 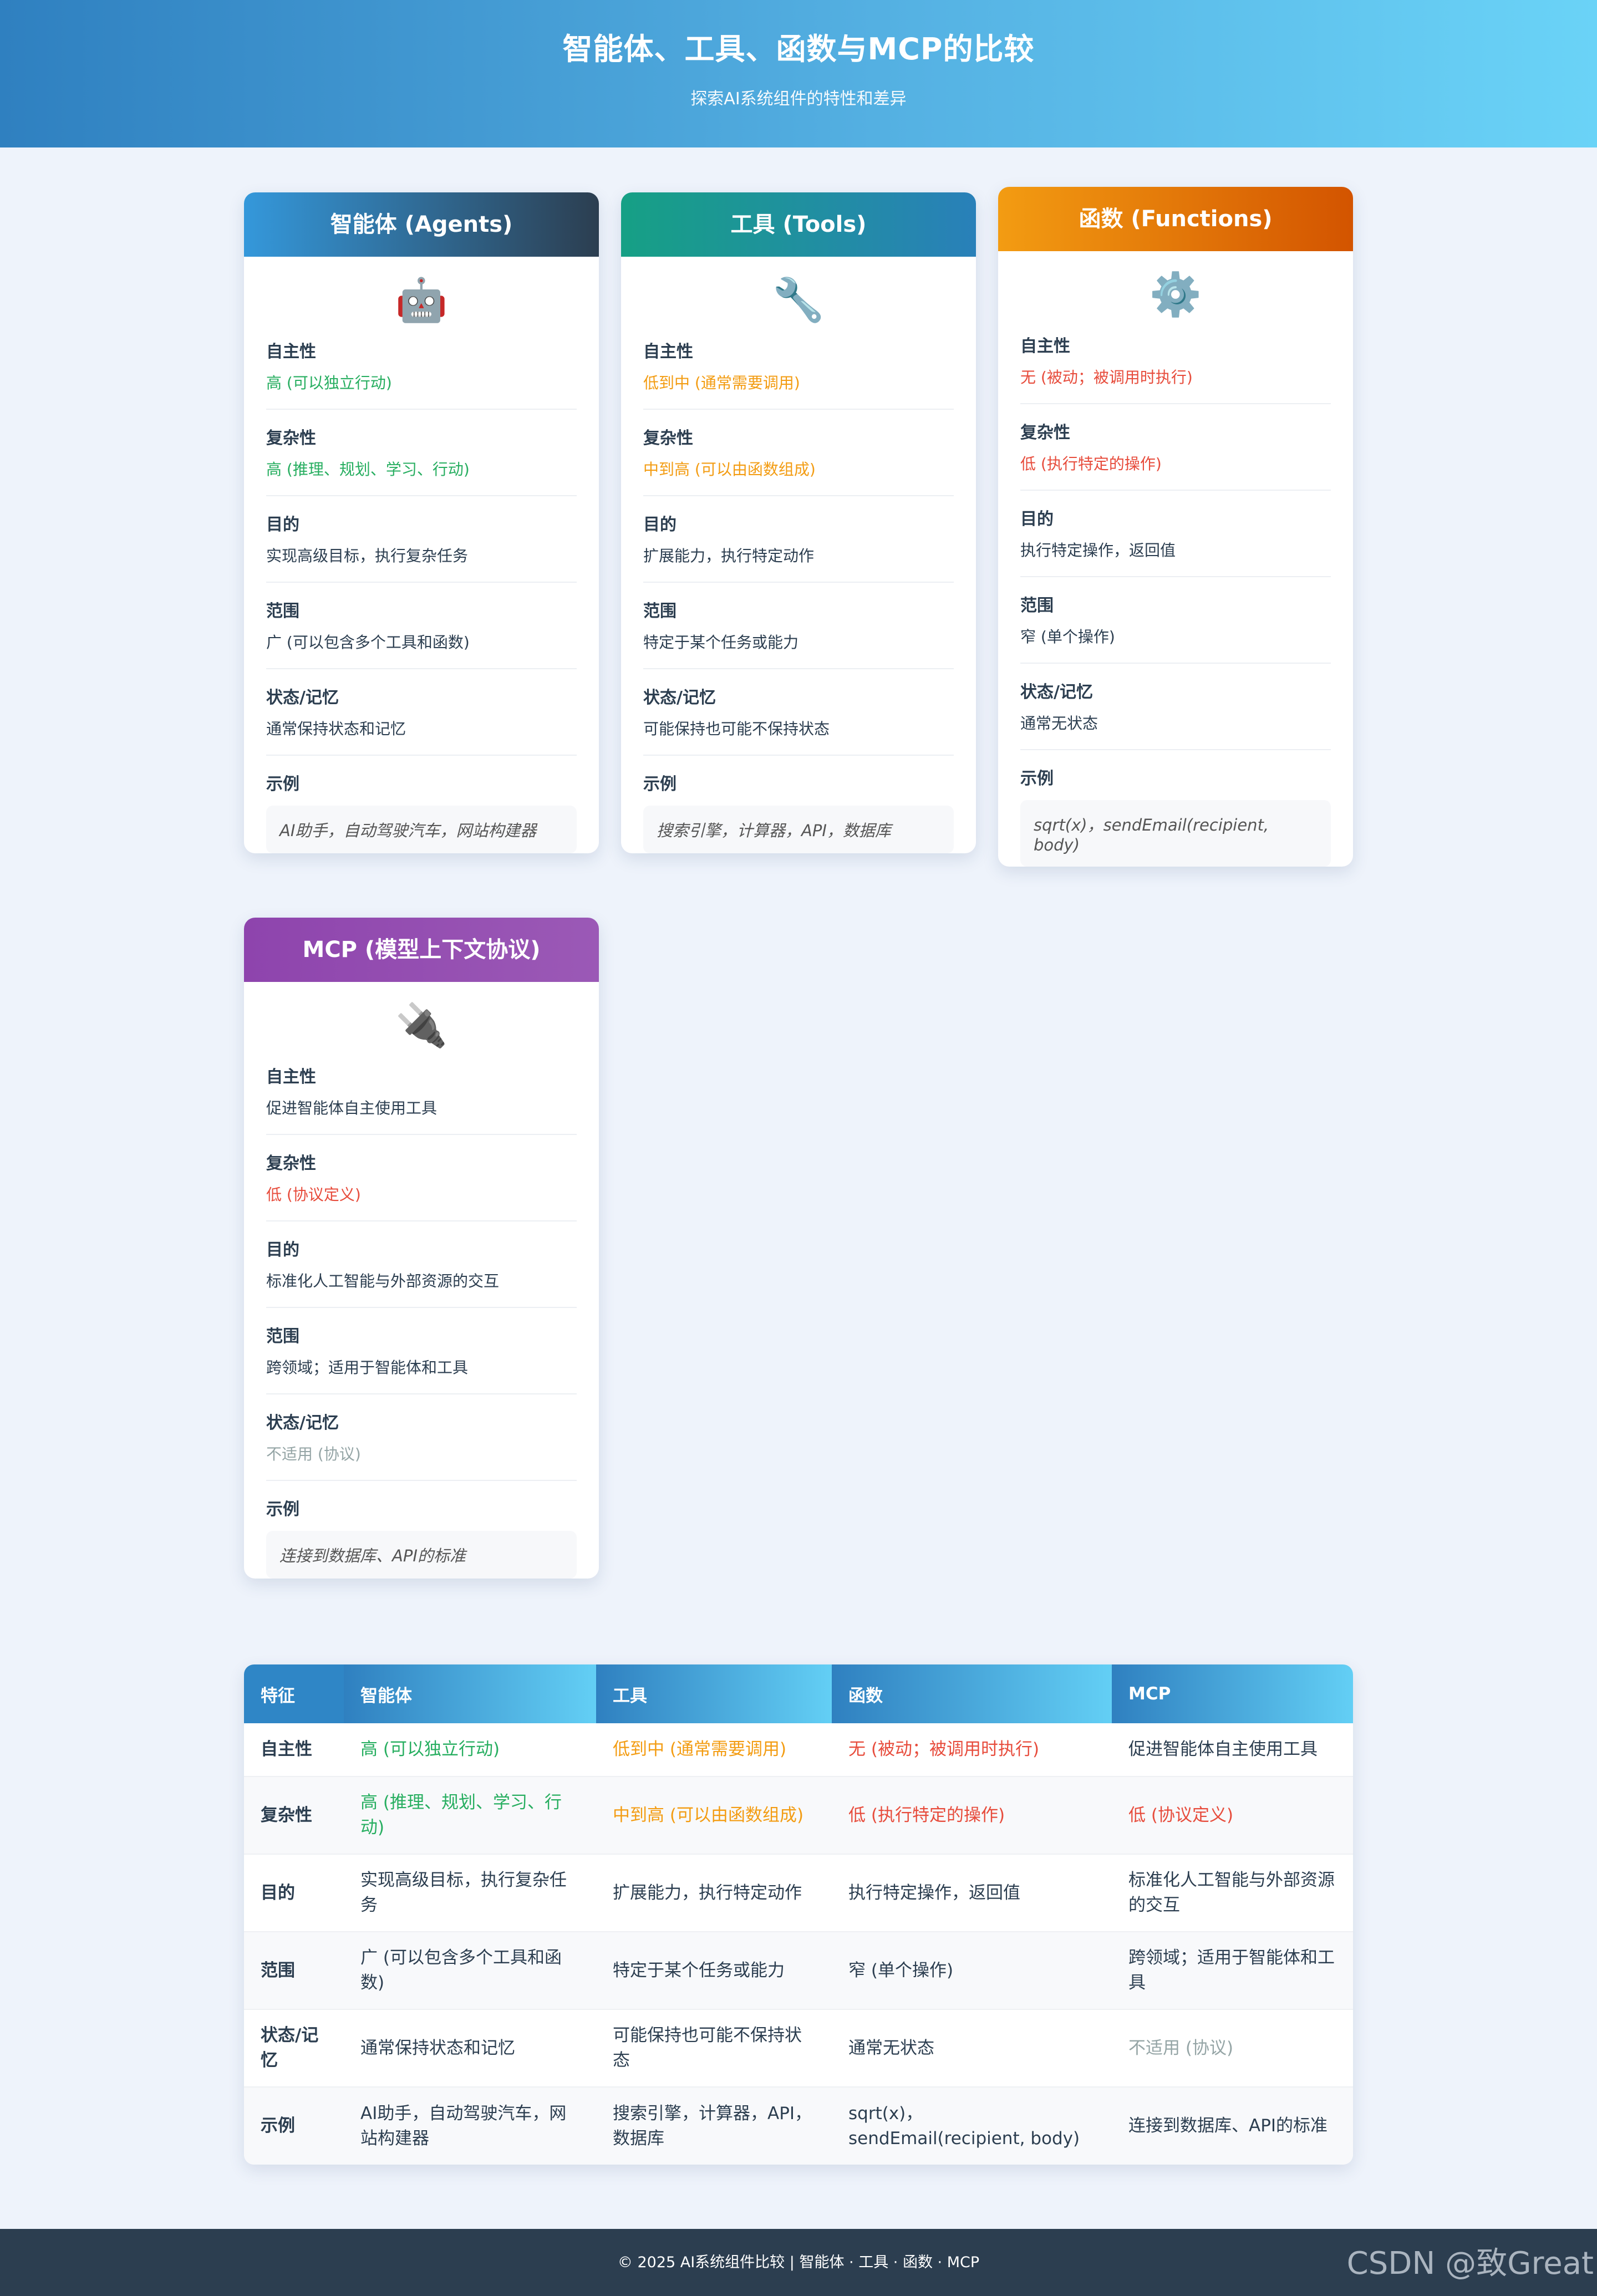 What do you see at coordinates (421, 300) in the screenshot?
I see `robot-icon: 🤖` at bounding box center [421, 300].